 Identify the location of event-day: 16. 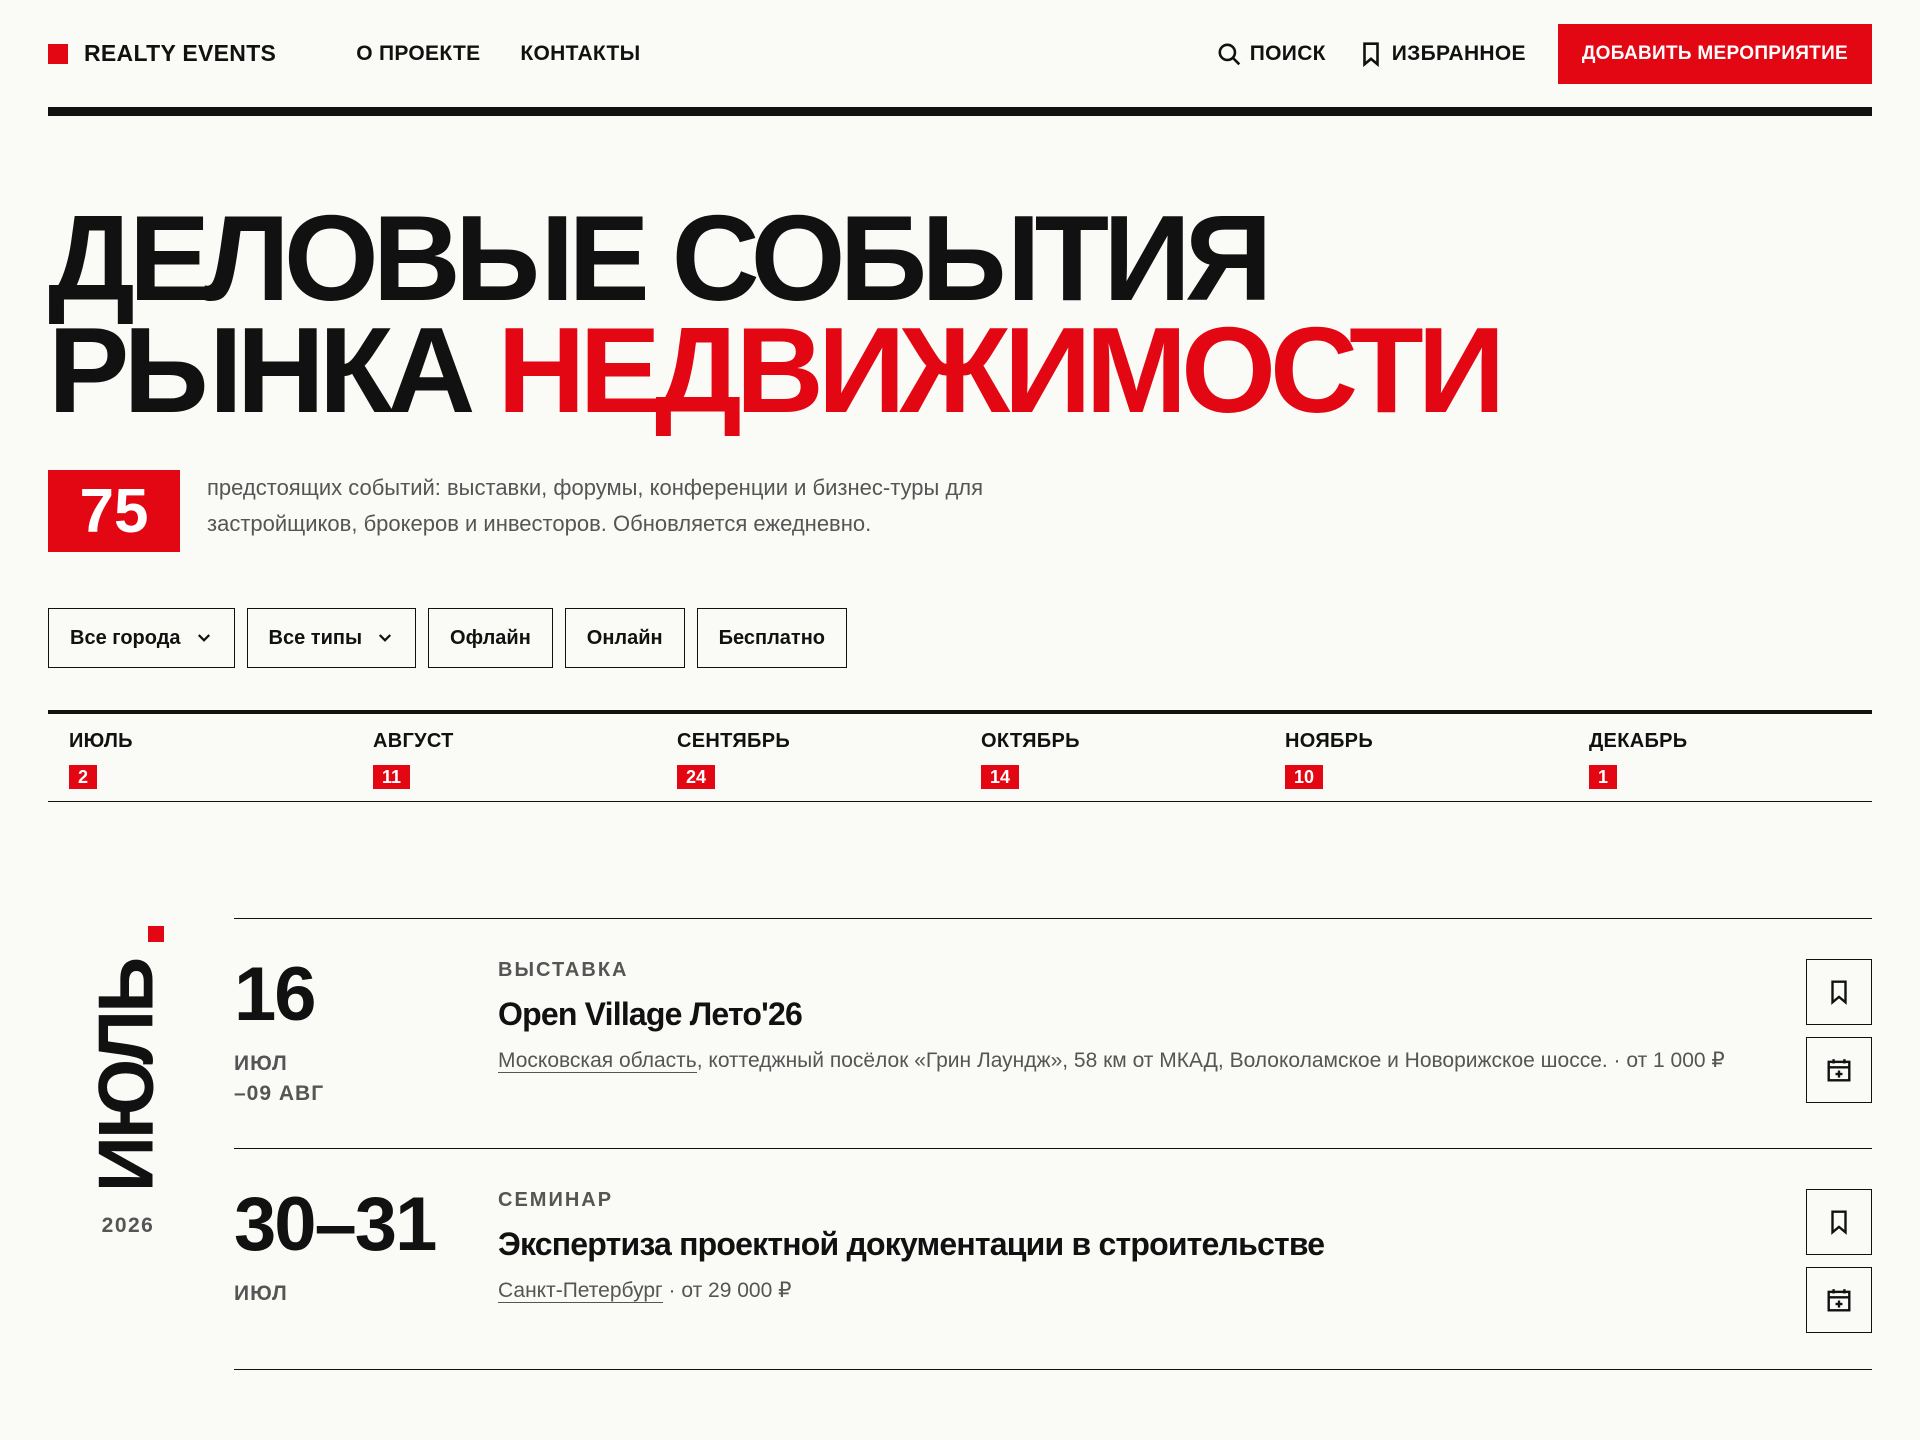
(275, 994).